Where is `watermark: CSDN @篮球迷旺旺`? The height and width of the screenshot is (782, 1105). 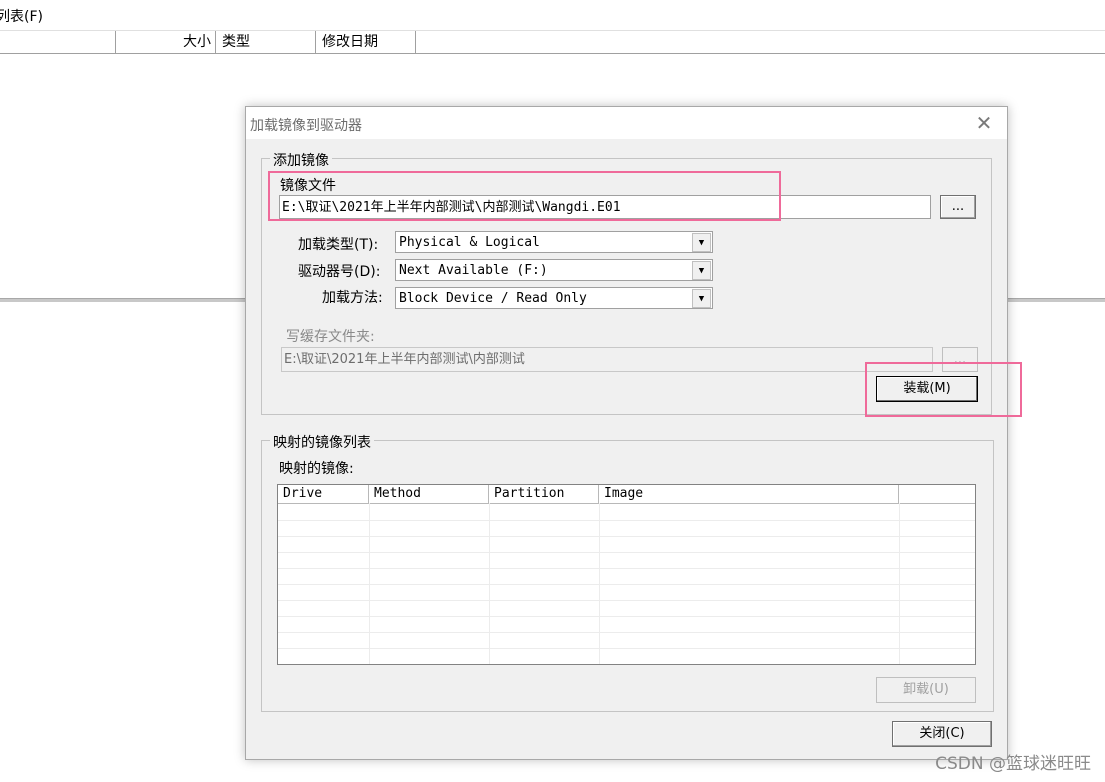 watermark: CSDN @篮球迷旺旺 is located at coordinates (1013, 764).